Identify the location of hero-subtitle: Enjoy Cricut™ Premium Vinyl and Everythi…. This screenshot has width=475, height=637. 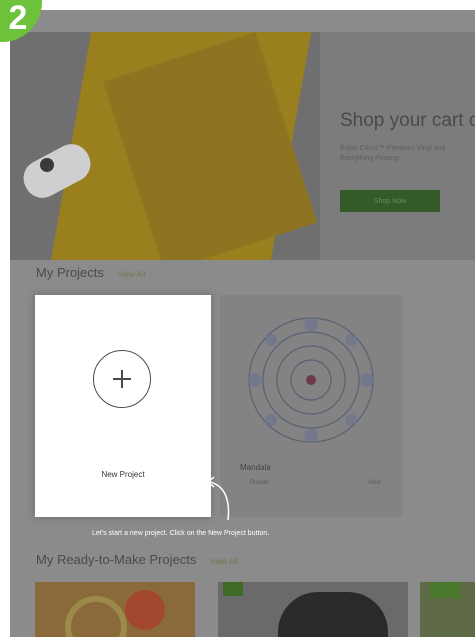
(393, 153).